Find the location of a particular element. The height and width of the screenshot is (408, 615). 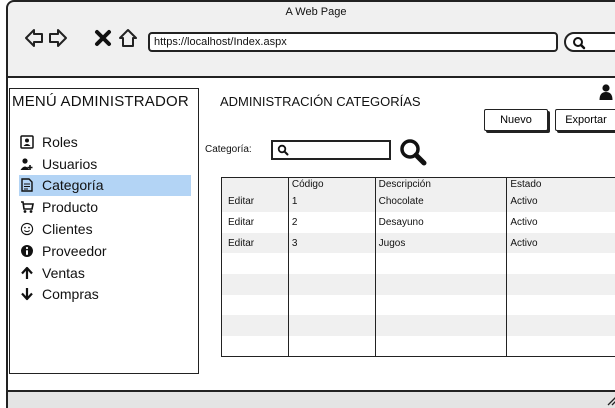

sidebar-item-label: Roles is located at coordinates (60, 141).